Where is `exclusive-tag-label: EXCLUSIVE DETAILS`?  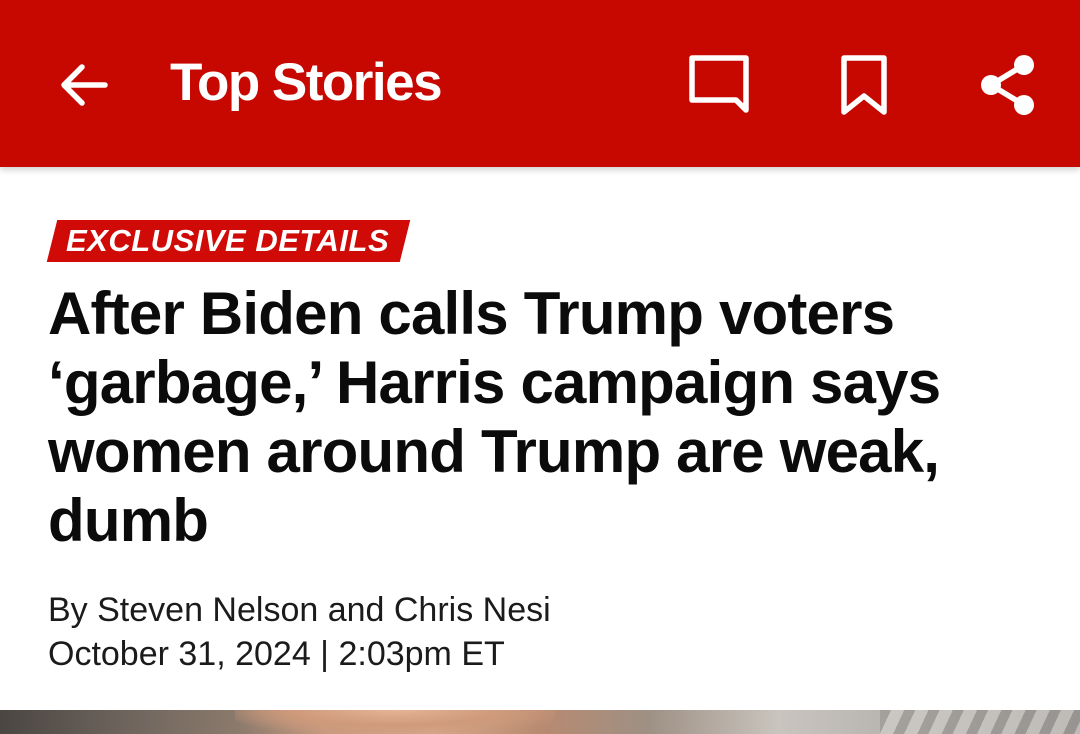 exclusive-tag-label: EXCLUSIVE DETAILS is located at coordinates (228, 240).